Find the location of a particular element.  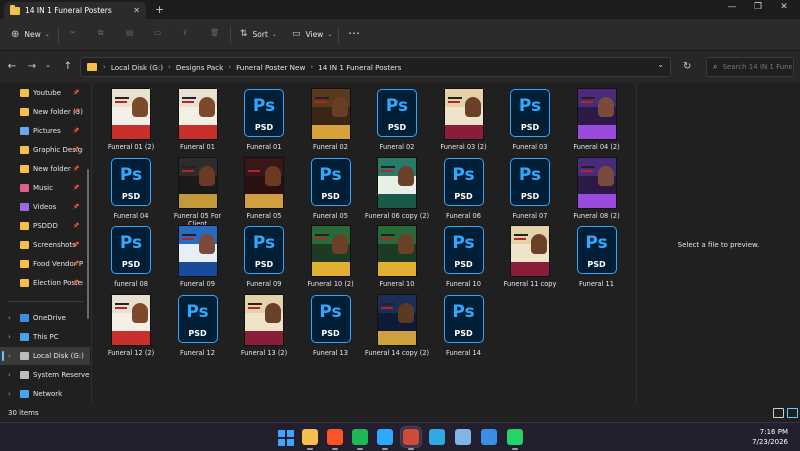

presentation-app-icon is located at coordinates (411, 437).